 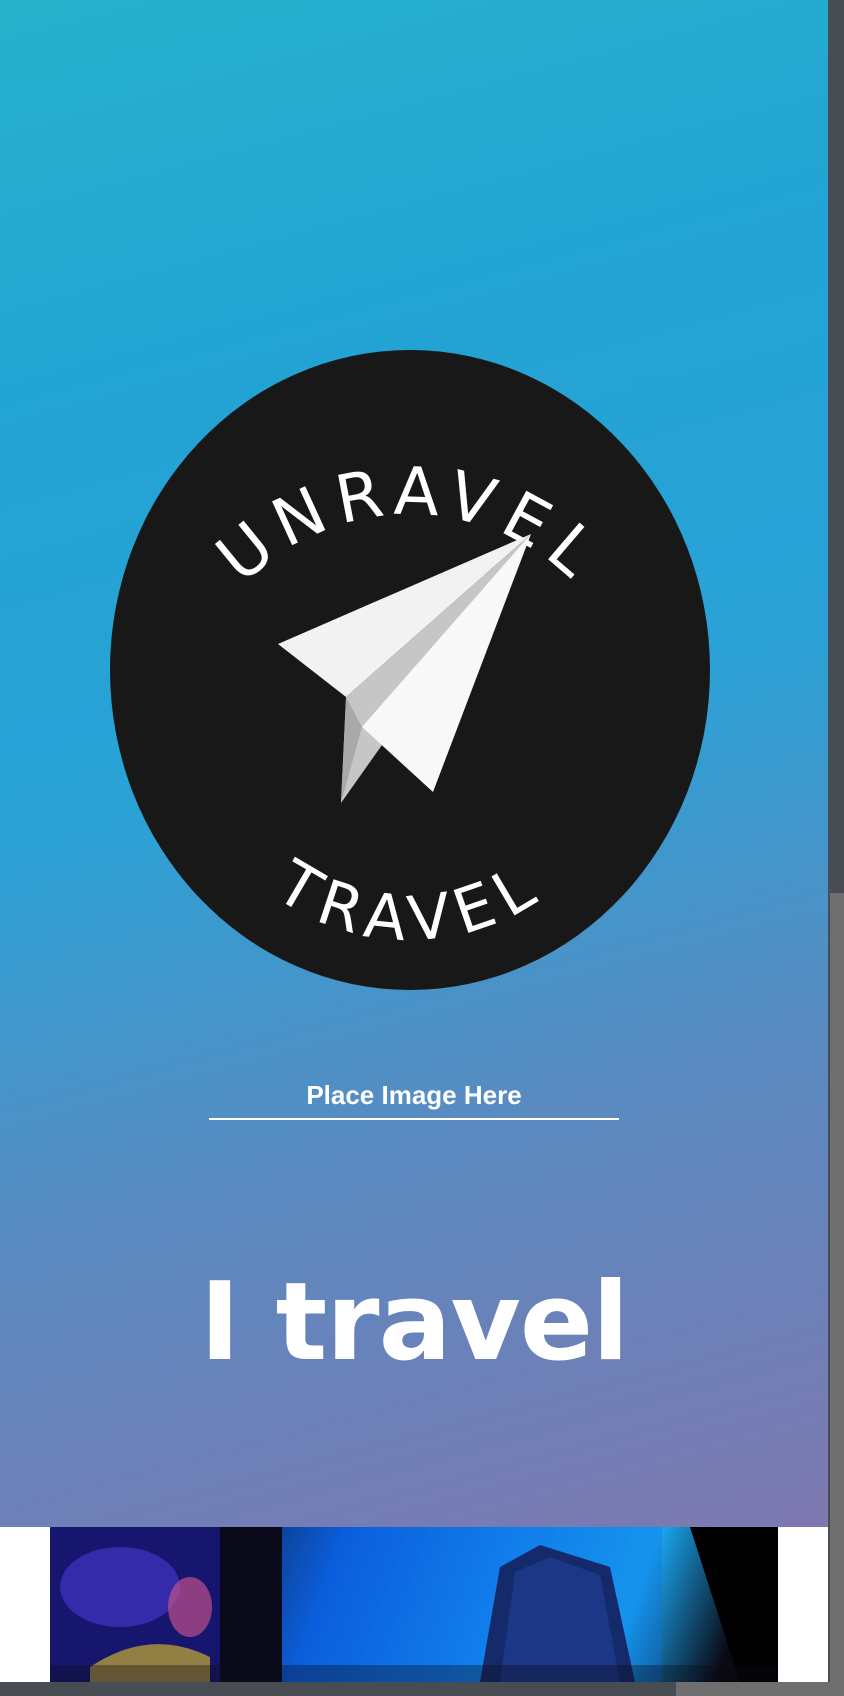 What do you see at coordinates (760, 1689) in the screenshot?
I see `horizontal-scrollbar-thumb` at bounding box center [760, 1689].